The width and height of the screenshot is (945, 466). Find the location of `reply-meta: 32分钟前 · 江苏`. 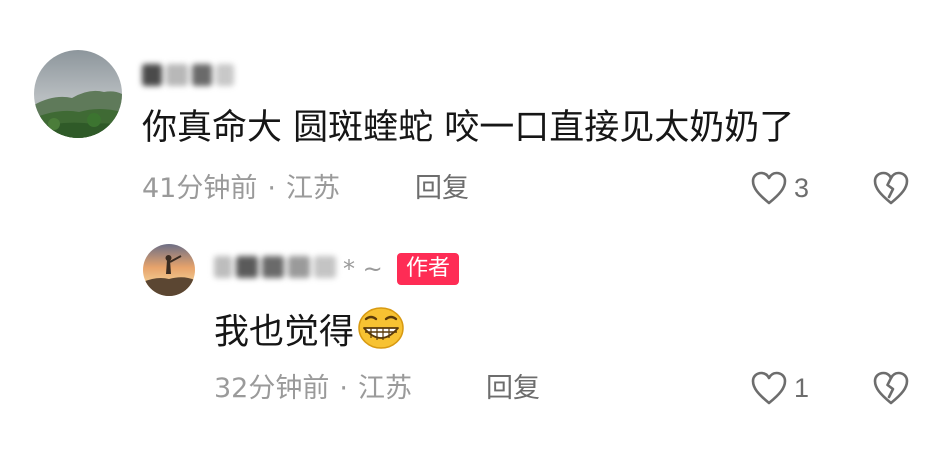

reply-meta: 32分钟前 · 江苏 is located at coordinates (313, 389).